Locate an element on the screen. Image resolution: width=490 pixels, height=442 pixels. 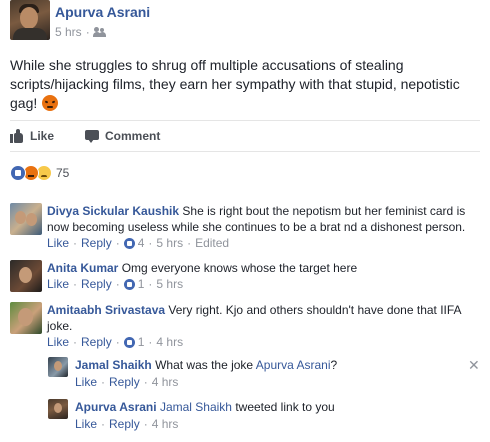
comment-like-count: 4 is located at coordinates (141, 243).